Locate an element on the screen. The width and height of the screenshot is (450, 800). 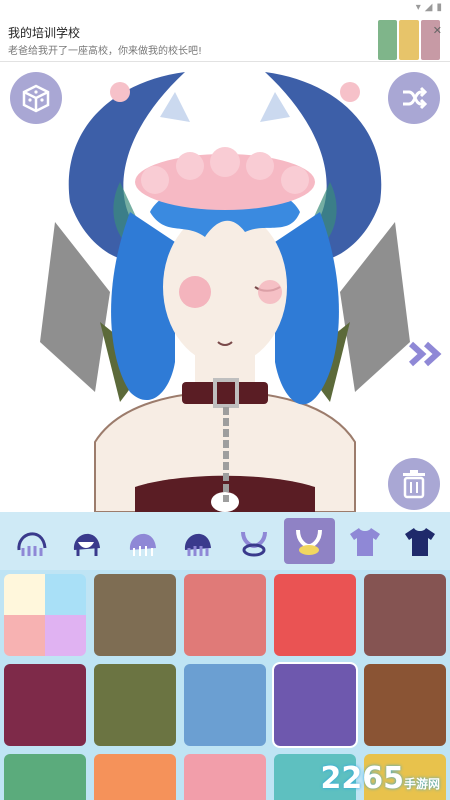
watermark-site: 手游网 is located at coordinates (421, 784).